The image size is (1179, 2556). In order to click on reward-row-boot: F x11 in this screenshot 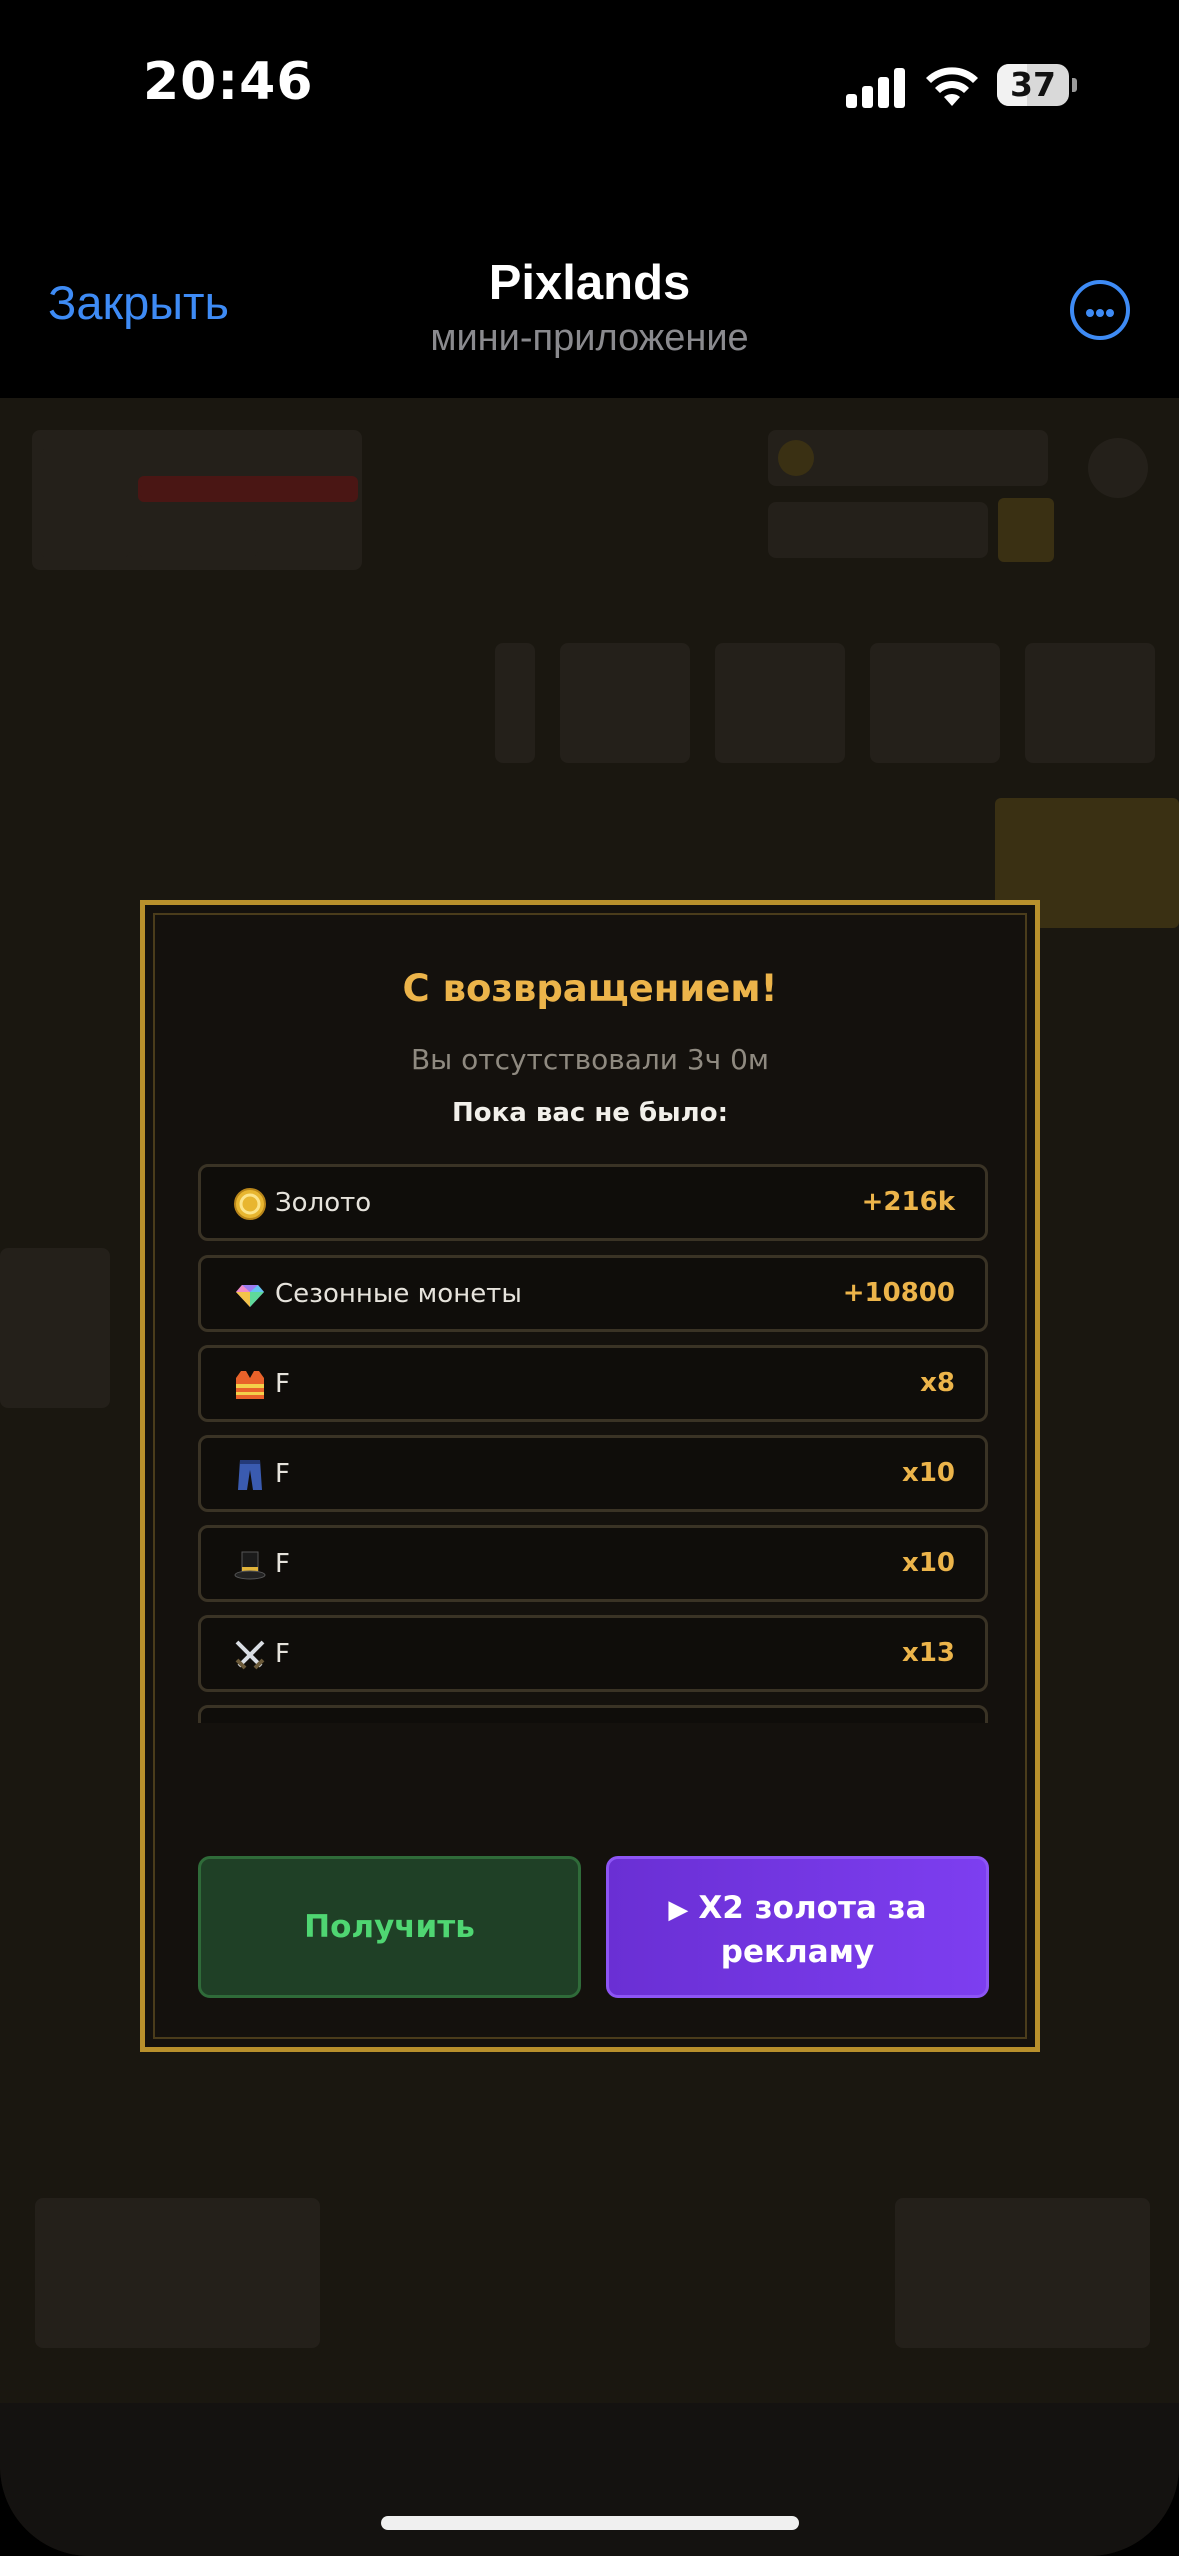, I will do `click(593, 1714)`.